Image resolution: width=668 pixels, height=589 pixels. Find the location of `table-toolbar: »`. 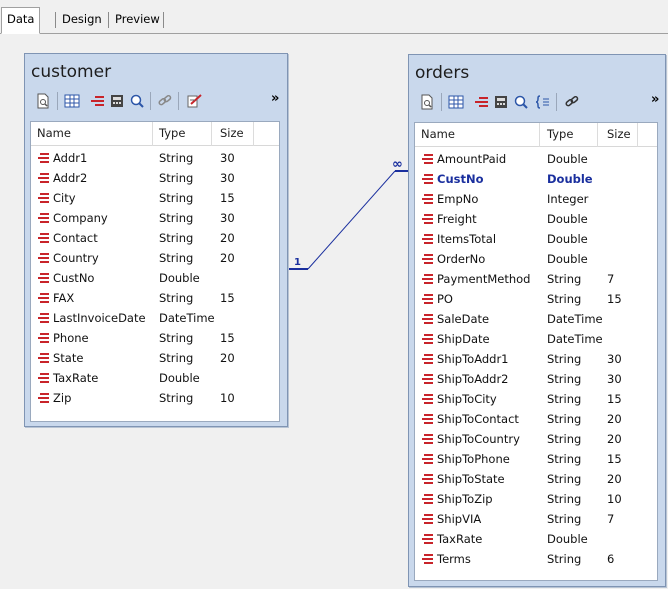

table-toolbar: » is located at coordinates (538, 104).